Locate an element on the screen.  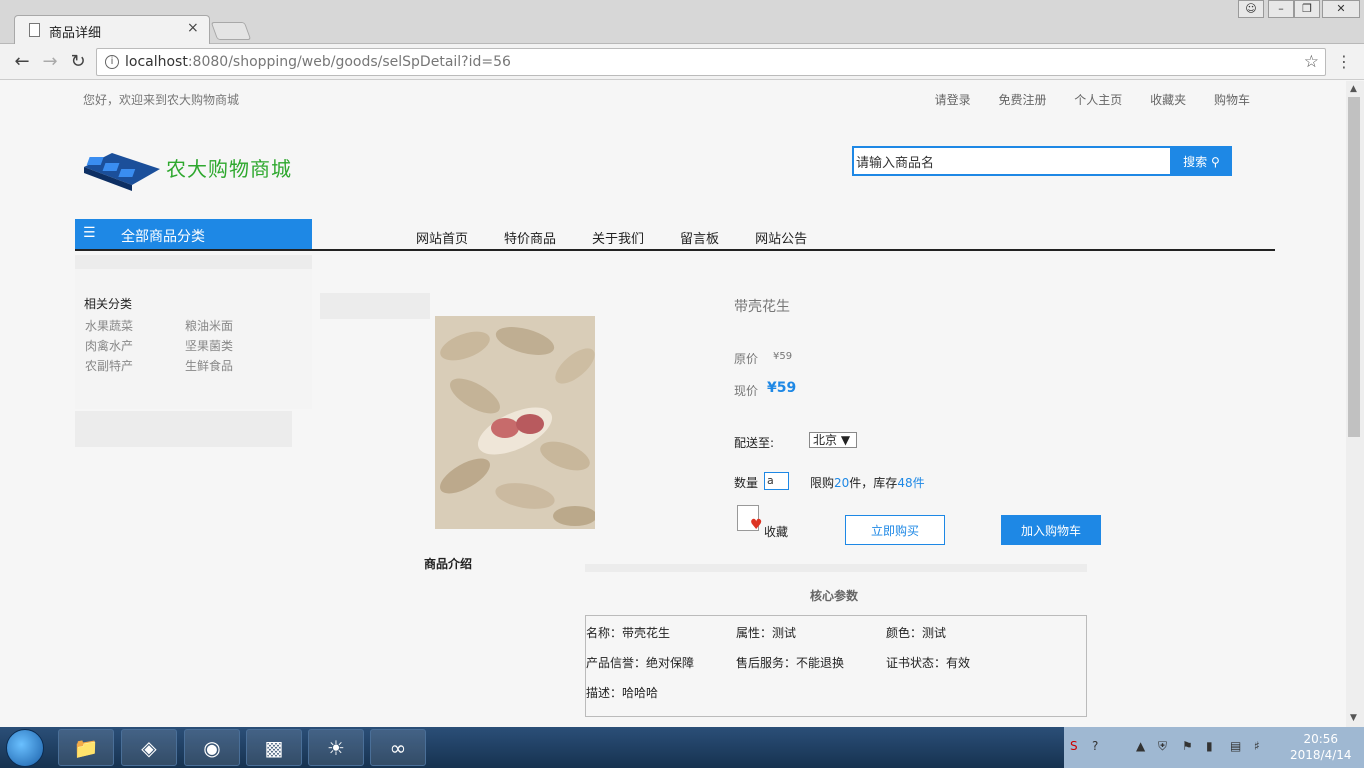
favorite-label: 收藏 is located at coordinates (776, 531).